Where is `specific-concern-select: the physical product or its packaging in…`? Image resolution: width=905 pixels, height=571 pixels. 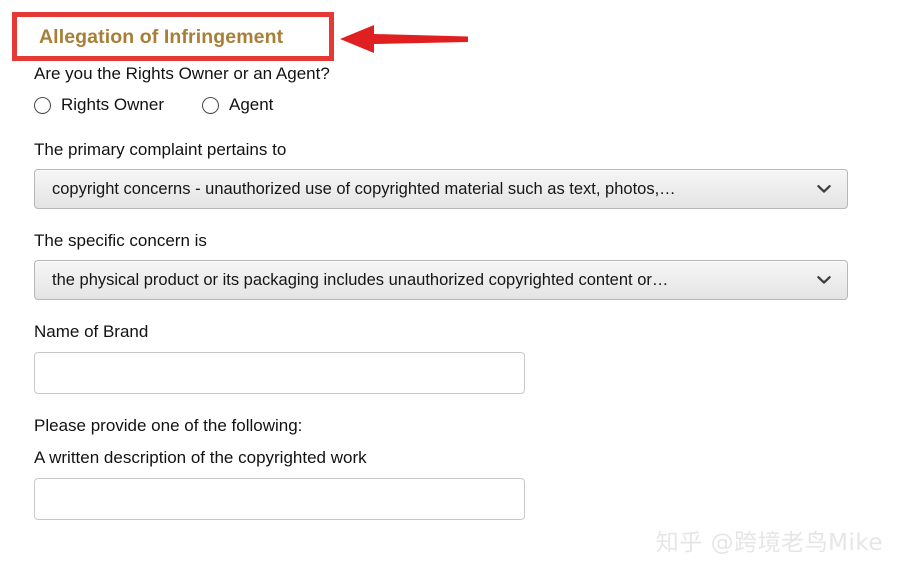 specific-concern-select: the physical product or its packaging in… is located at coordinates (441, 280).